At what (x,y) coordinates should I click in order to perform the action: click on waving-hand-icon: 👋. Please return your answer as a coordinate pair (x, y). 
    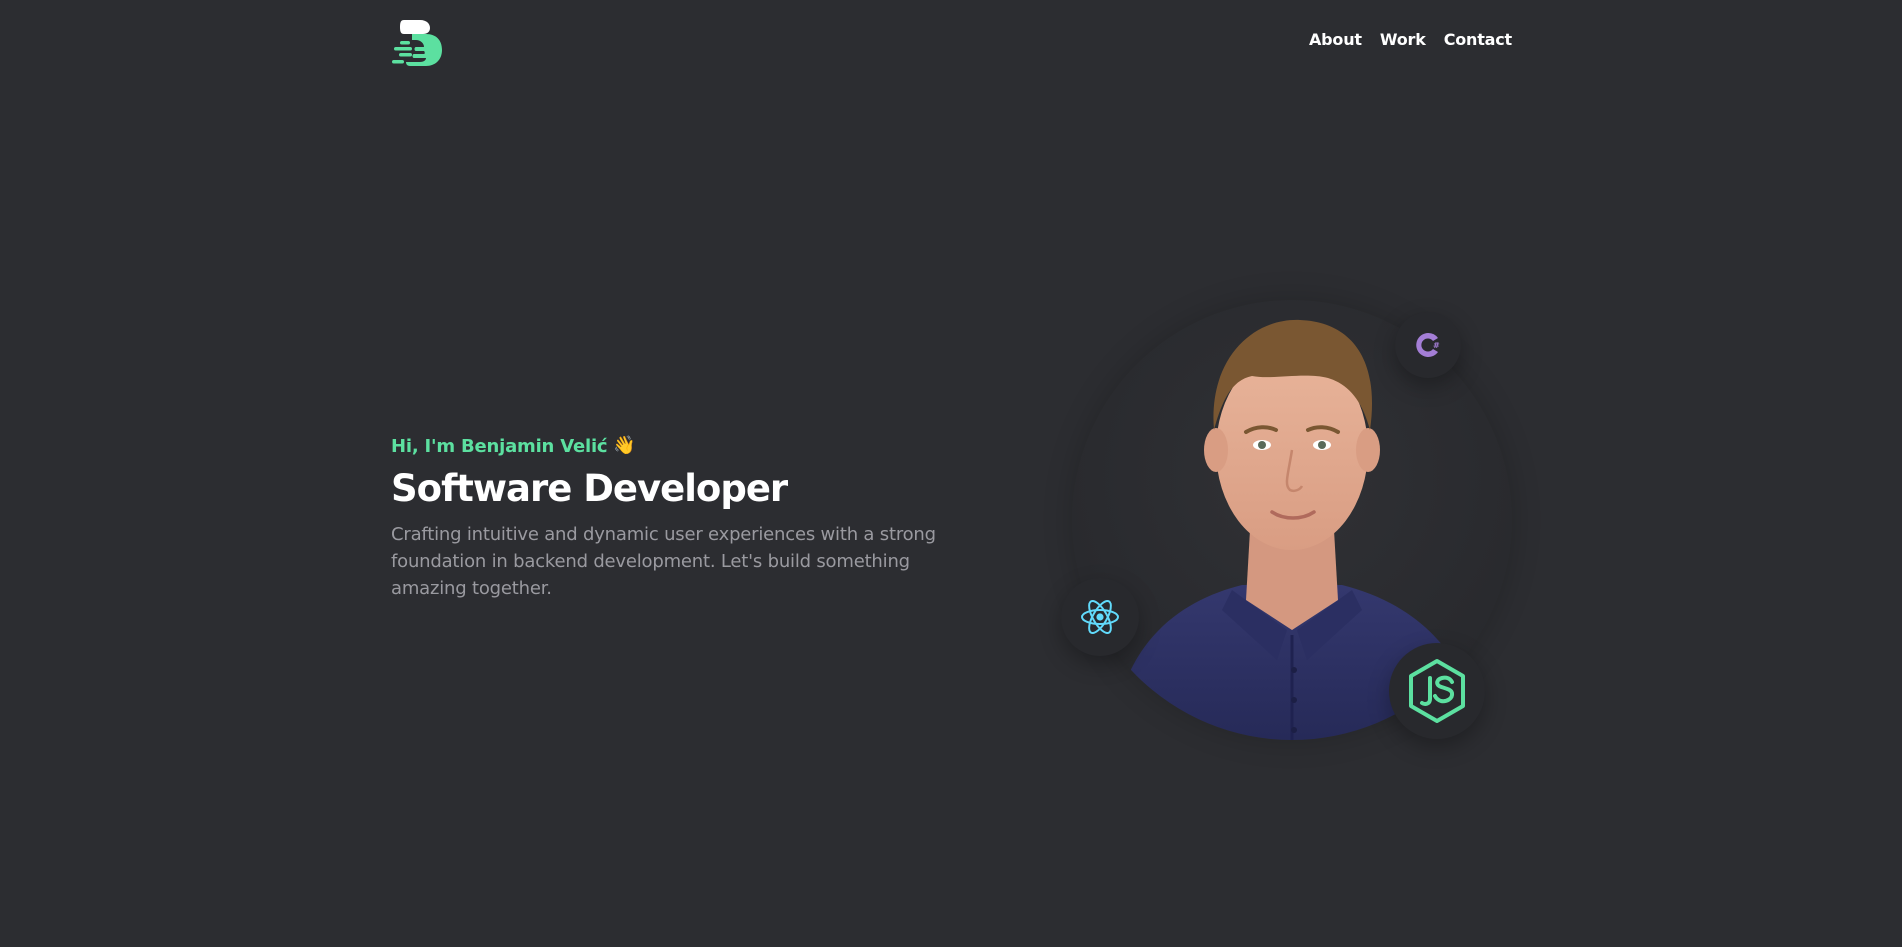
    Looking at the image, I should click on (624, 445).